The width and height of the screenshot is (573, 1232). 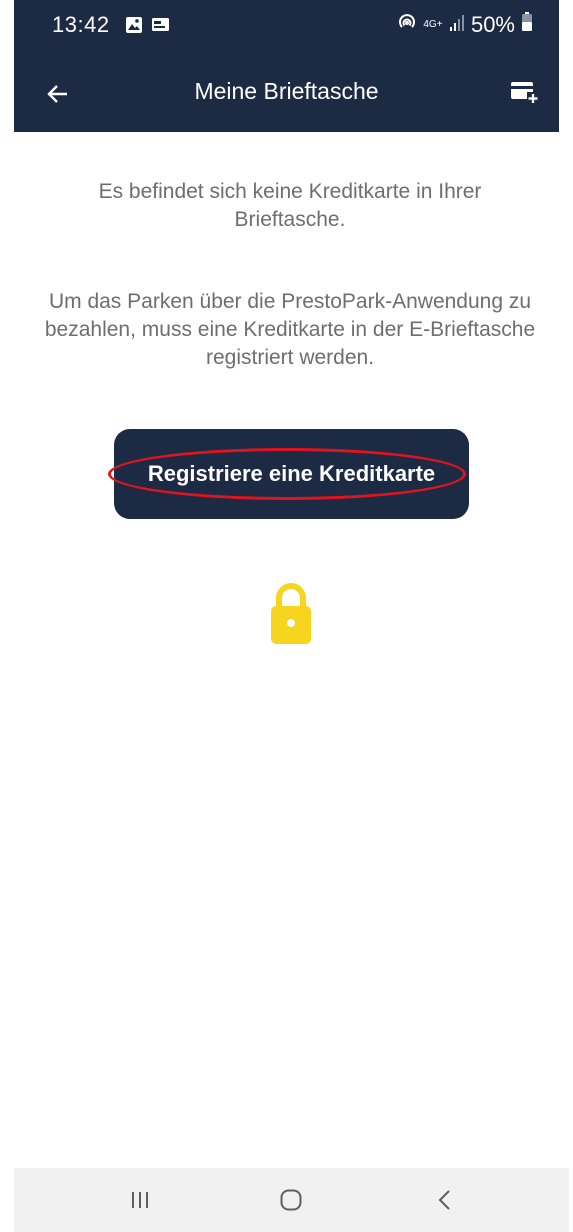 I want to click on signal-icon, so click(x=457, y=25).